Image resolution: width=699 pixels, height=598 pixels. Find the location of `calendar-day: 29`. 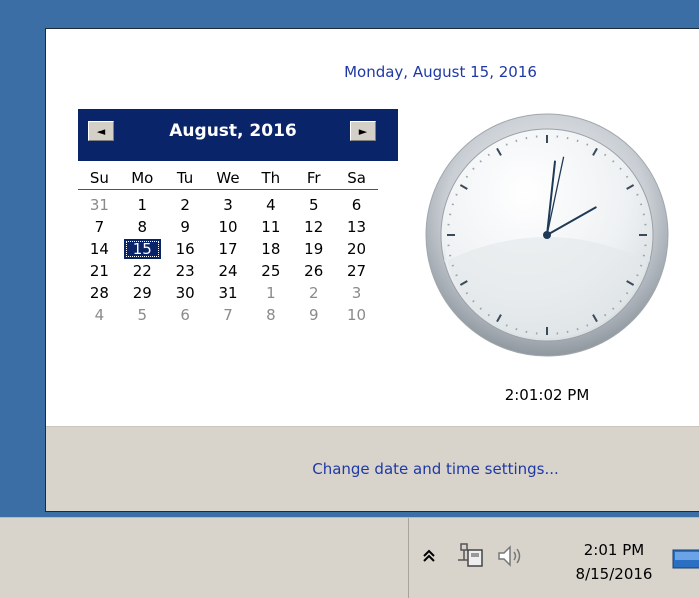

calendar-day: 29 is located at coordinates (142, 293).